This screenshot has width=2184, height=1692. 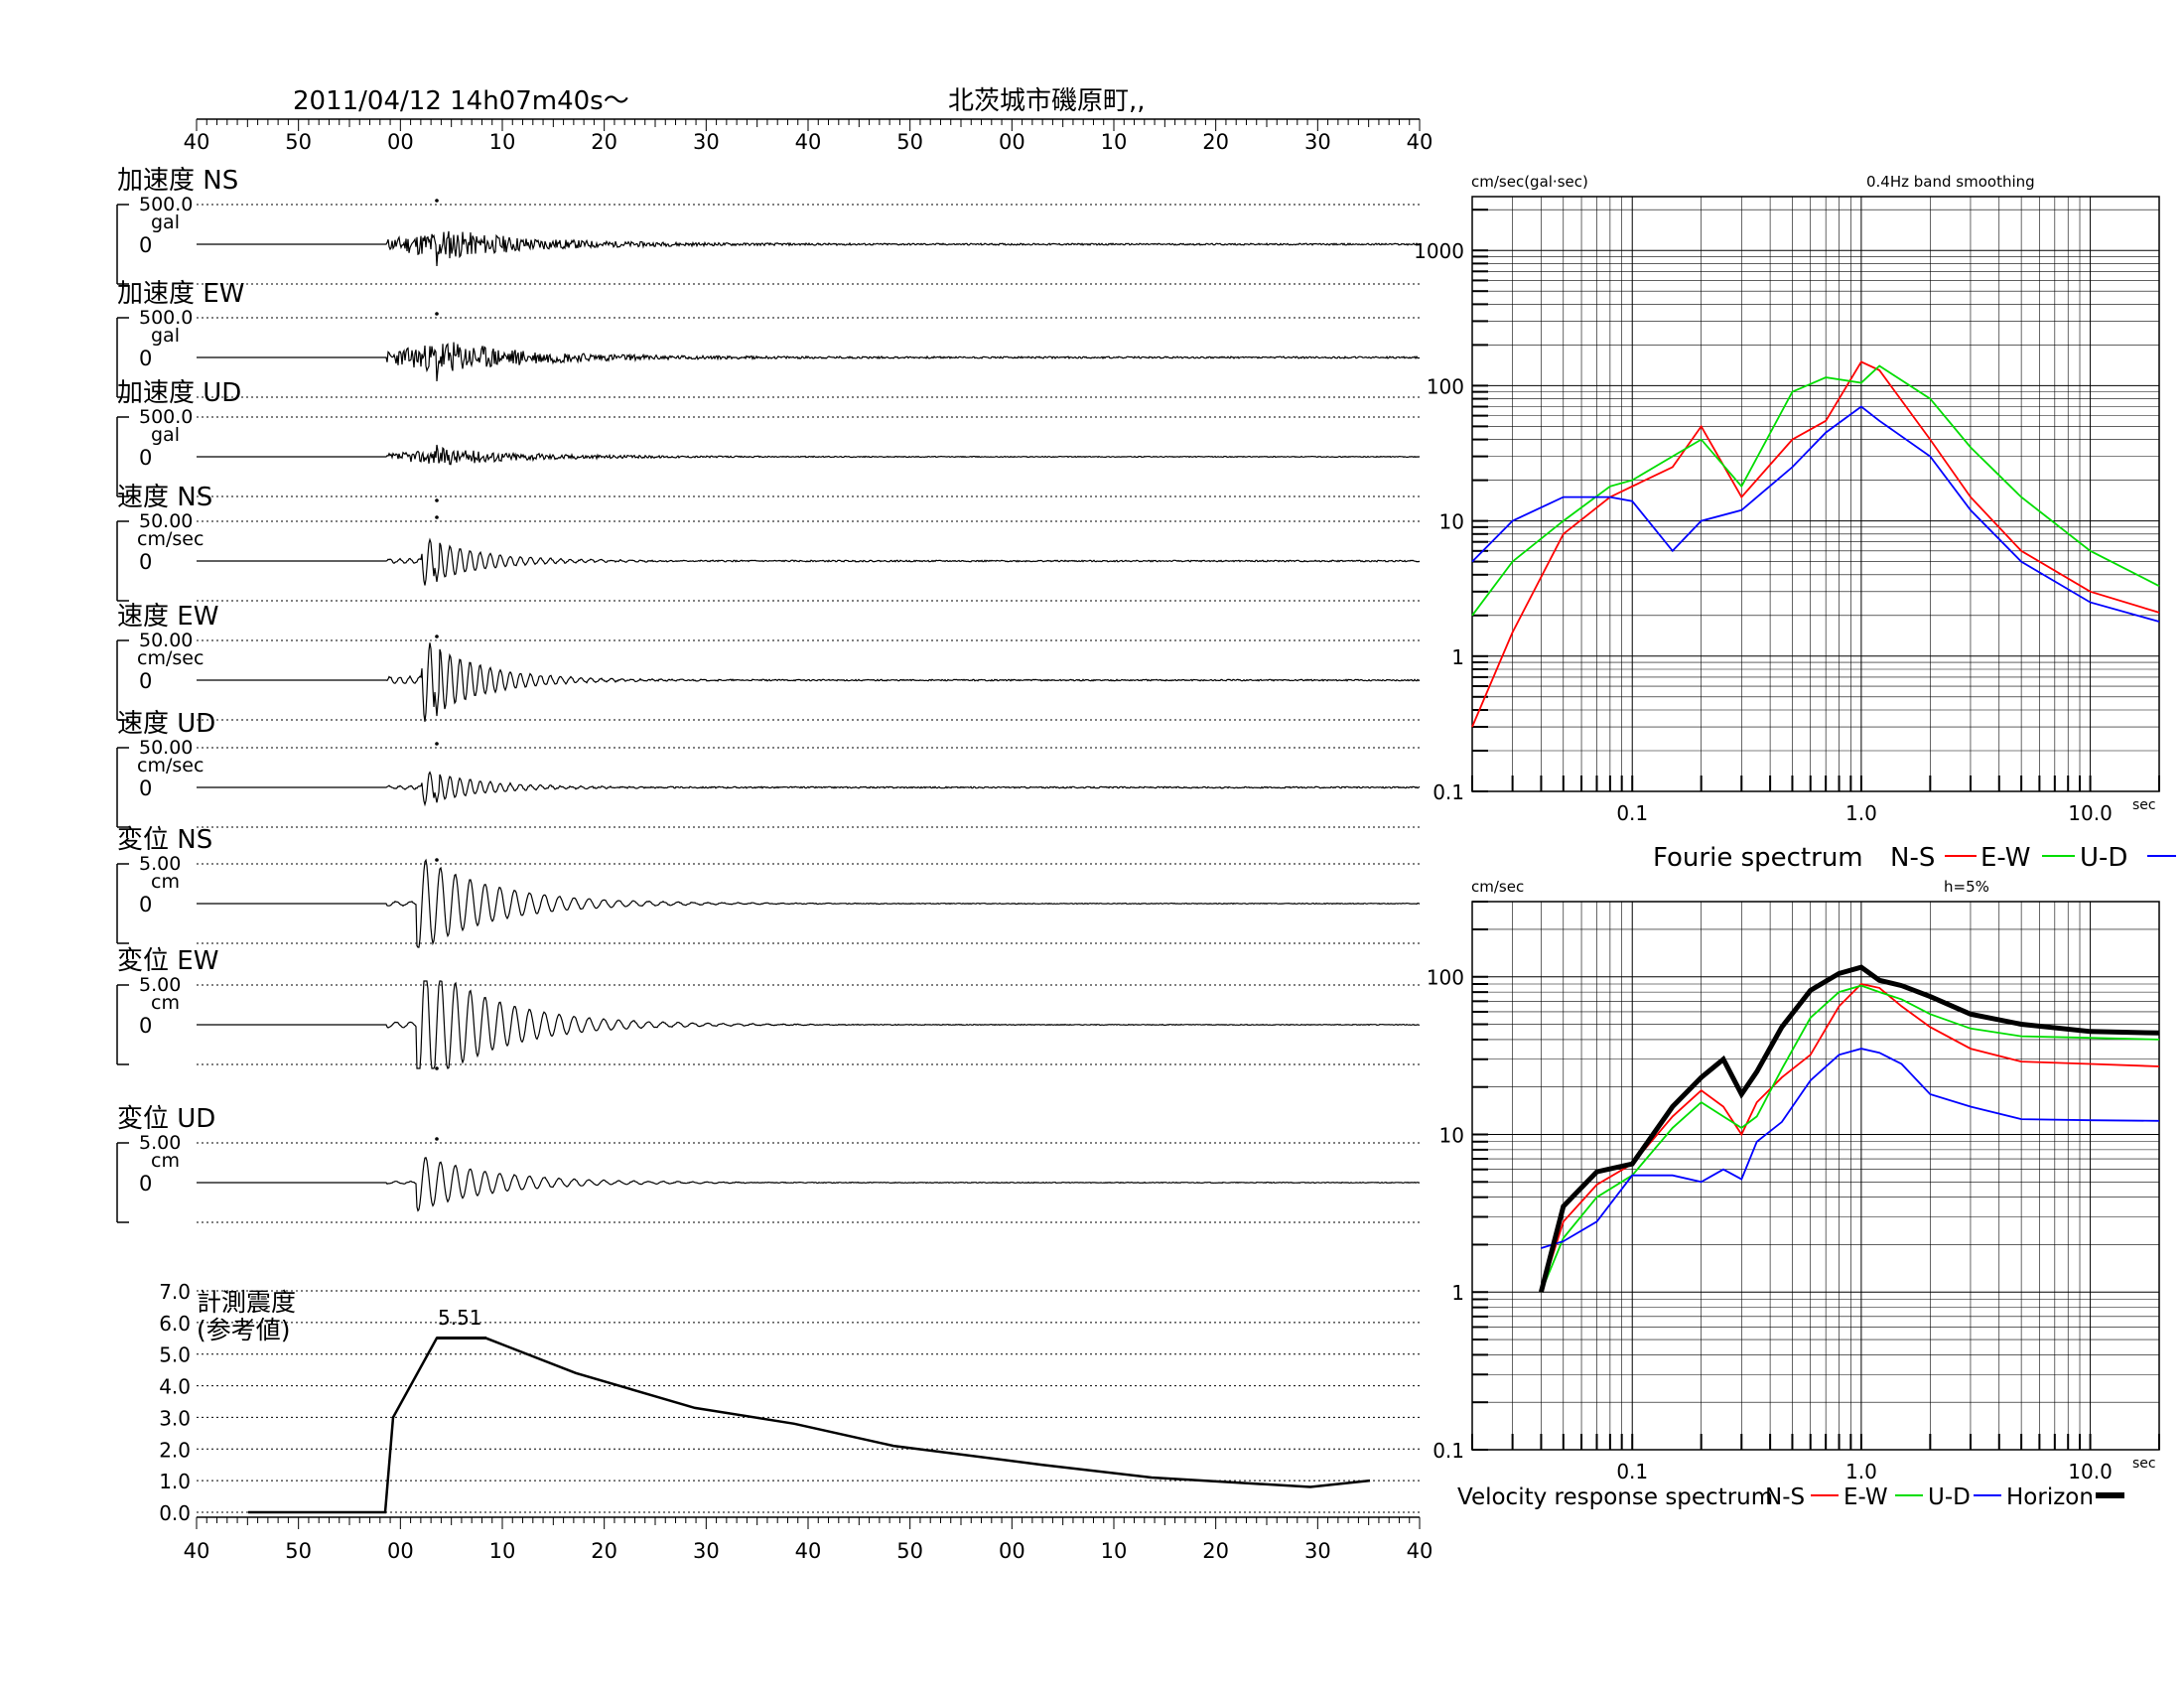 I want to click on response-legend-title: Velocity response spectrum, so click(x=1615, y=1497).